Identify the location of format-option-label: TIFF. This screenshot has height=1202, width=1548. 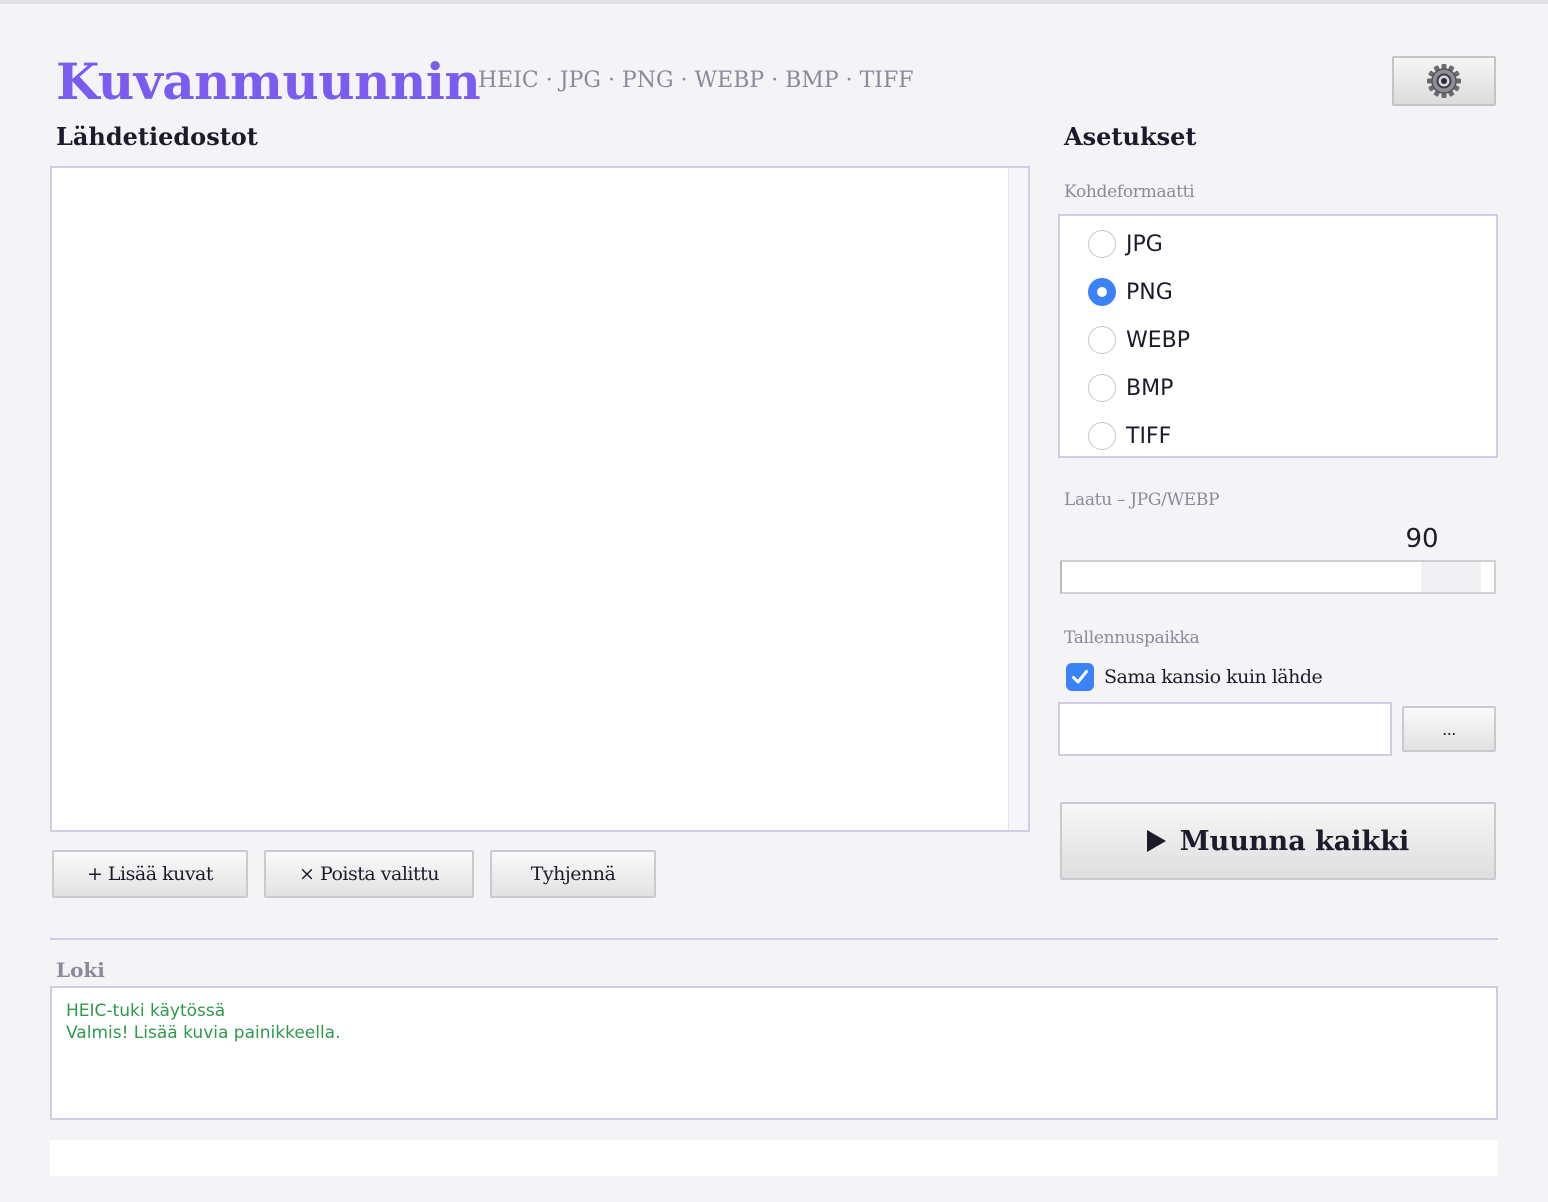
(1149, 436).